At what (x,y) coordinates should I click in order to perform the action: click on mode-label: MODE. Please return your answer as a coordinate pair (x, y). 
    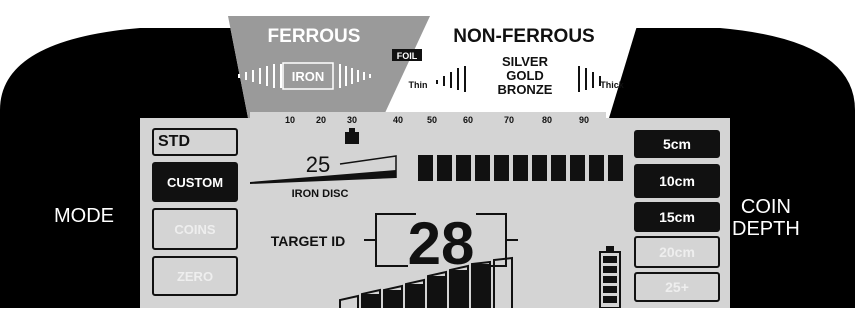
    Looking at the image, I should click on (84, 216).